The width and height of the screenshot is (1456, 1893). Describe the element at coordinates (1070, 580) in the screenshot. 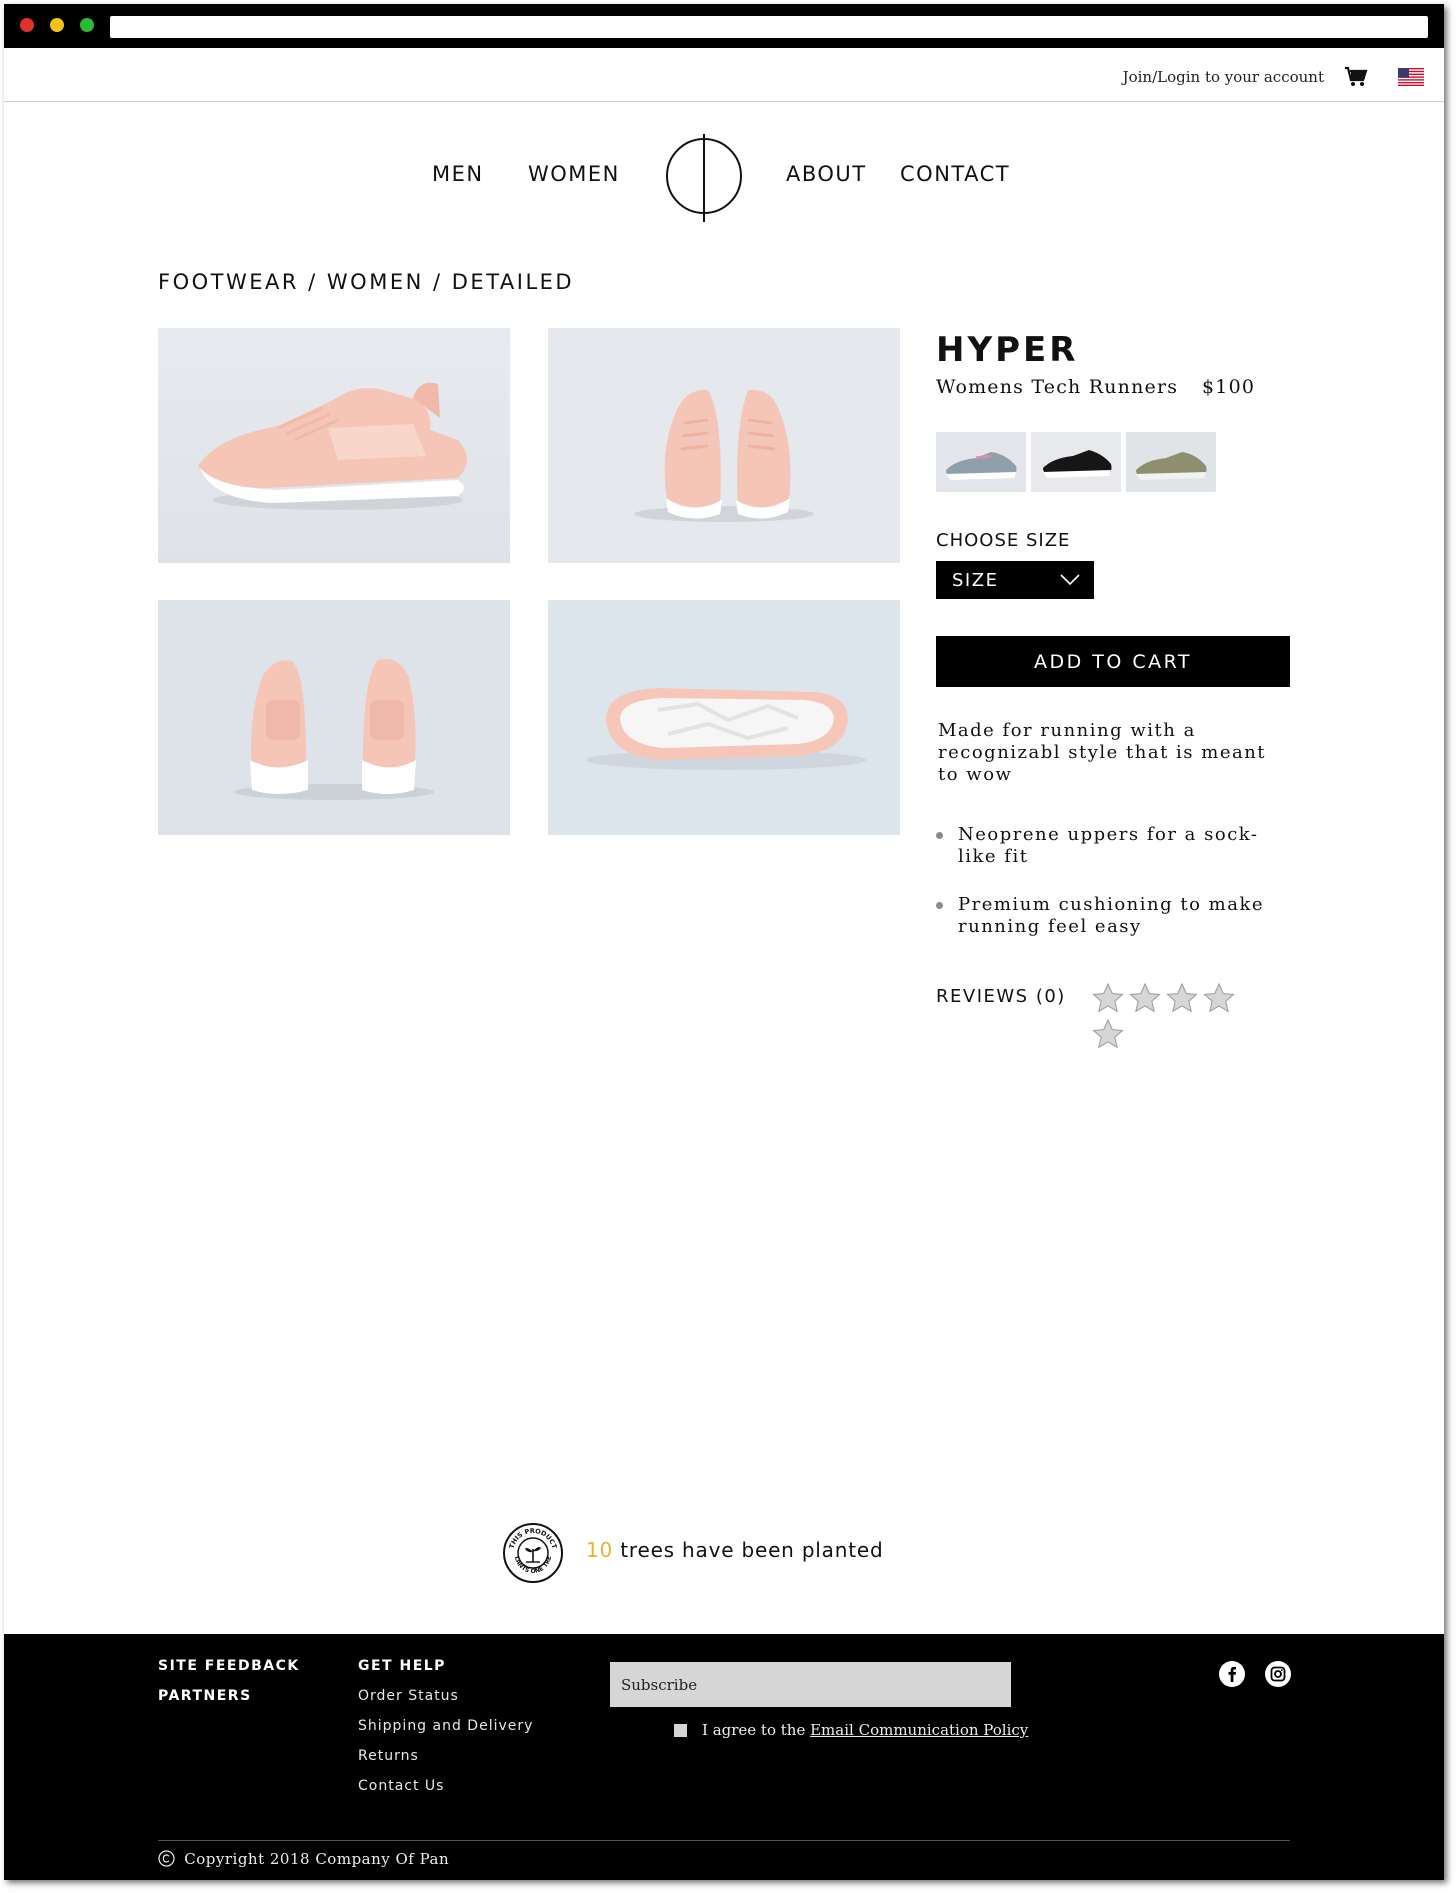

I see `chevron-down-icon` at that location.